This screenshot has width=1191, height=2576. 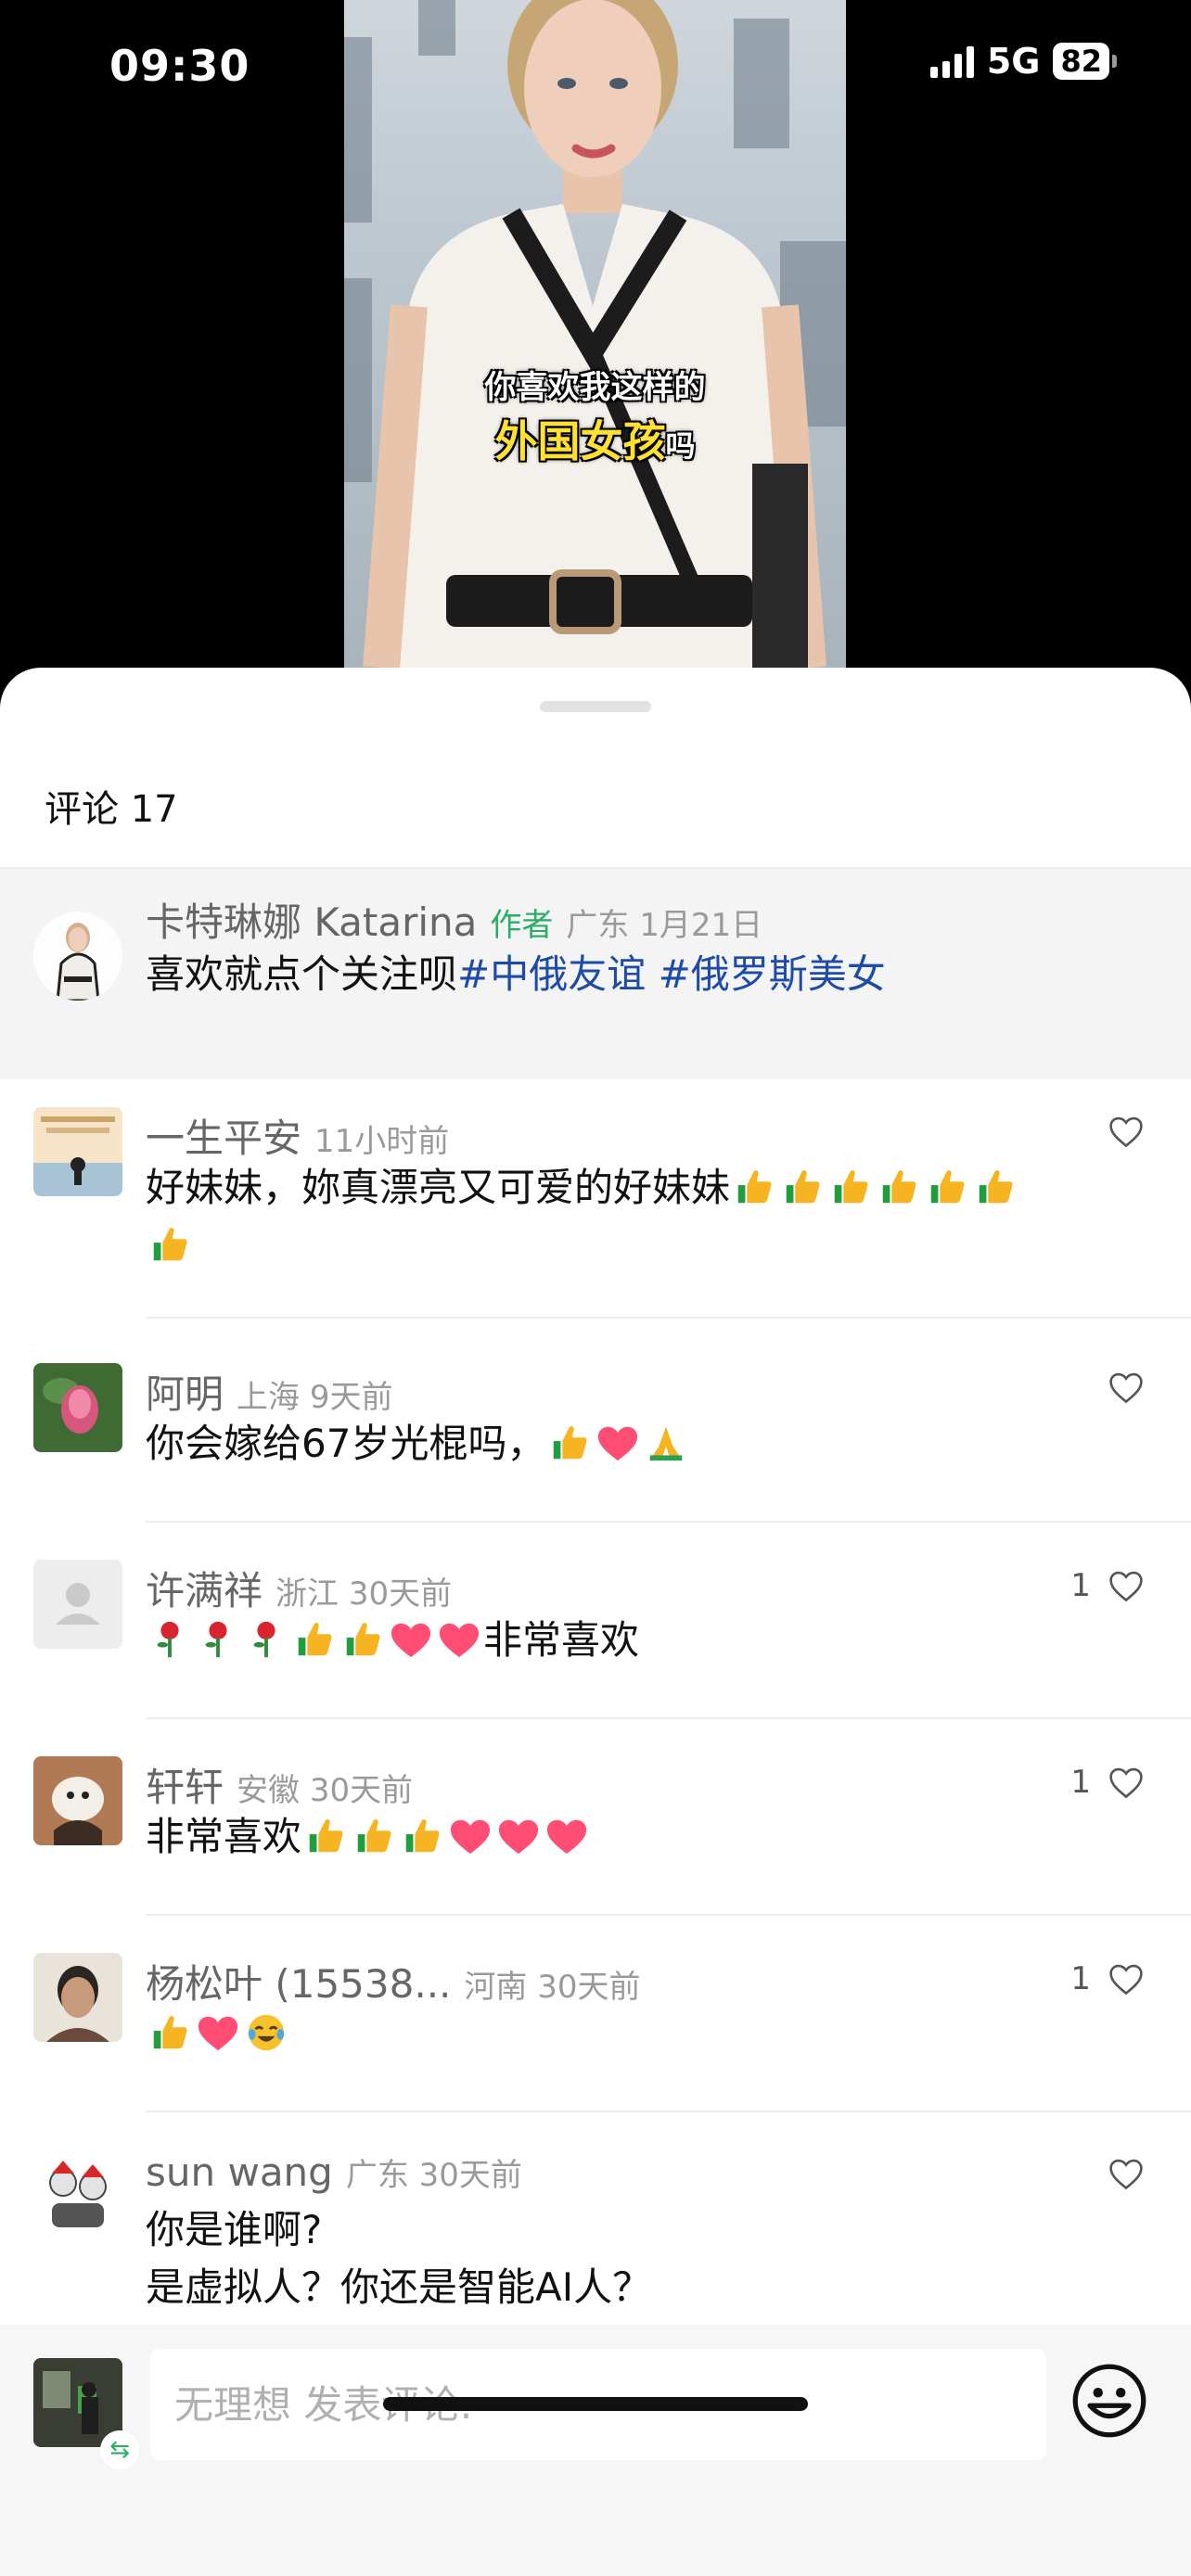 I want to click on comment-meta: 广东 30天前, so click(x=433, y=2176).